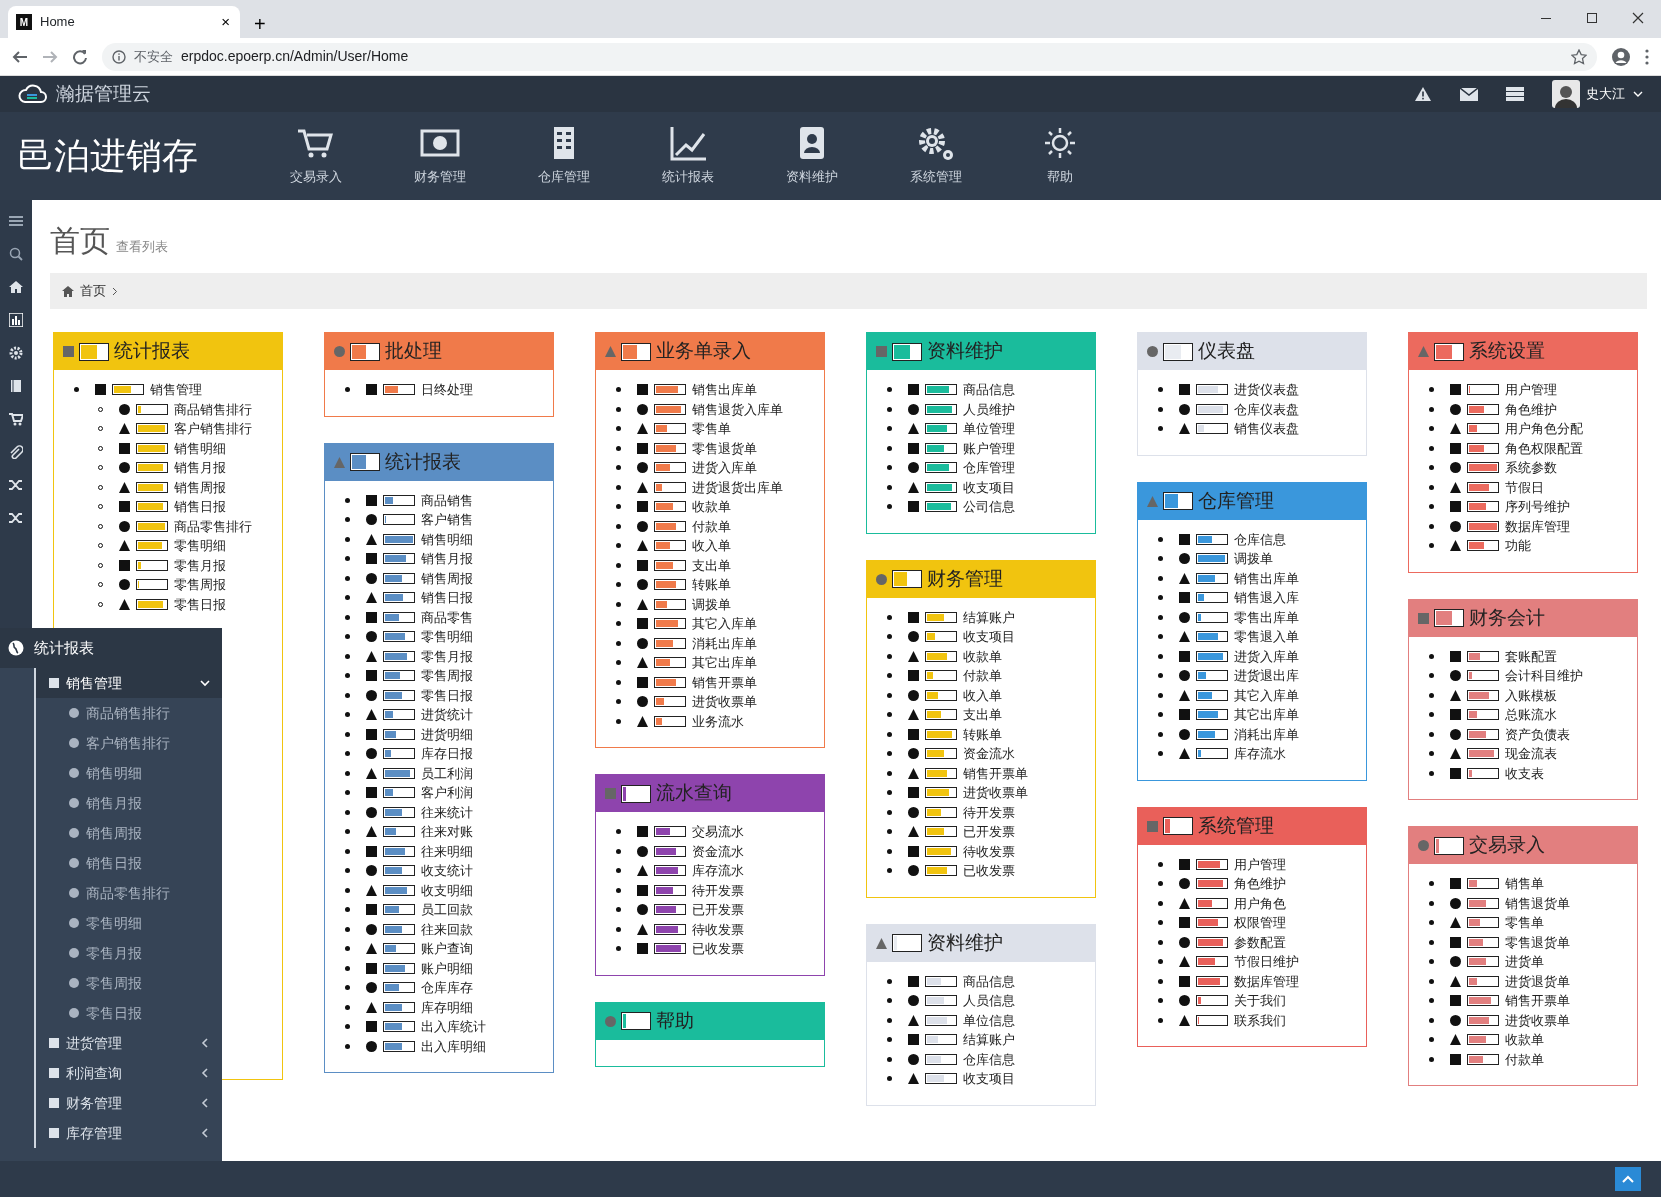 This screenshot has height=1198, width=1661. What do you see at coordinates (447, 890) in the screenshot?
I see `menu-link: 收支明细` at bounding box center [447, 890].